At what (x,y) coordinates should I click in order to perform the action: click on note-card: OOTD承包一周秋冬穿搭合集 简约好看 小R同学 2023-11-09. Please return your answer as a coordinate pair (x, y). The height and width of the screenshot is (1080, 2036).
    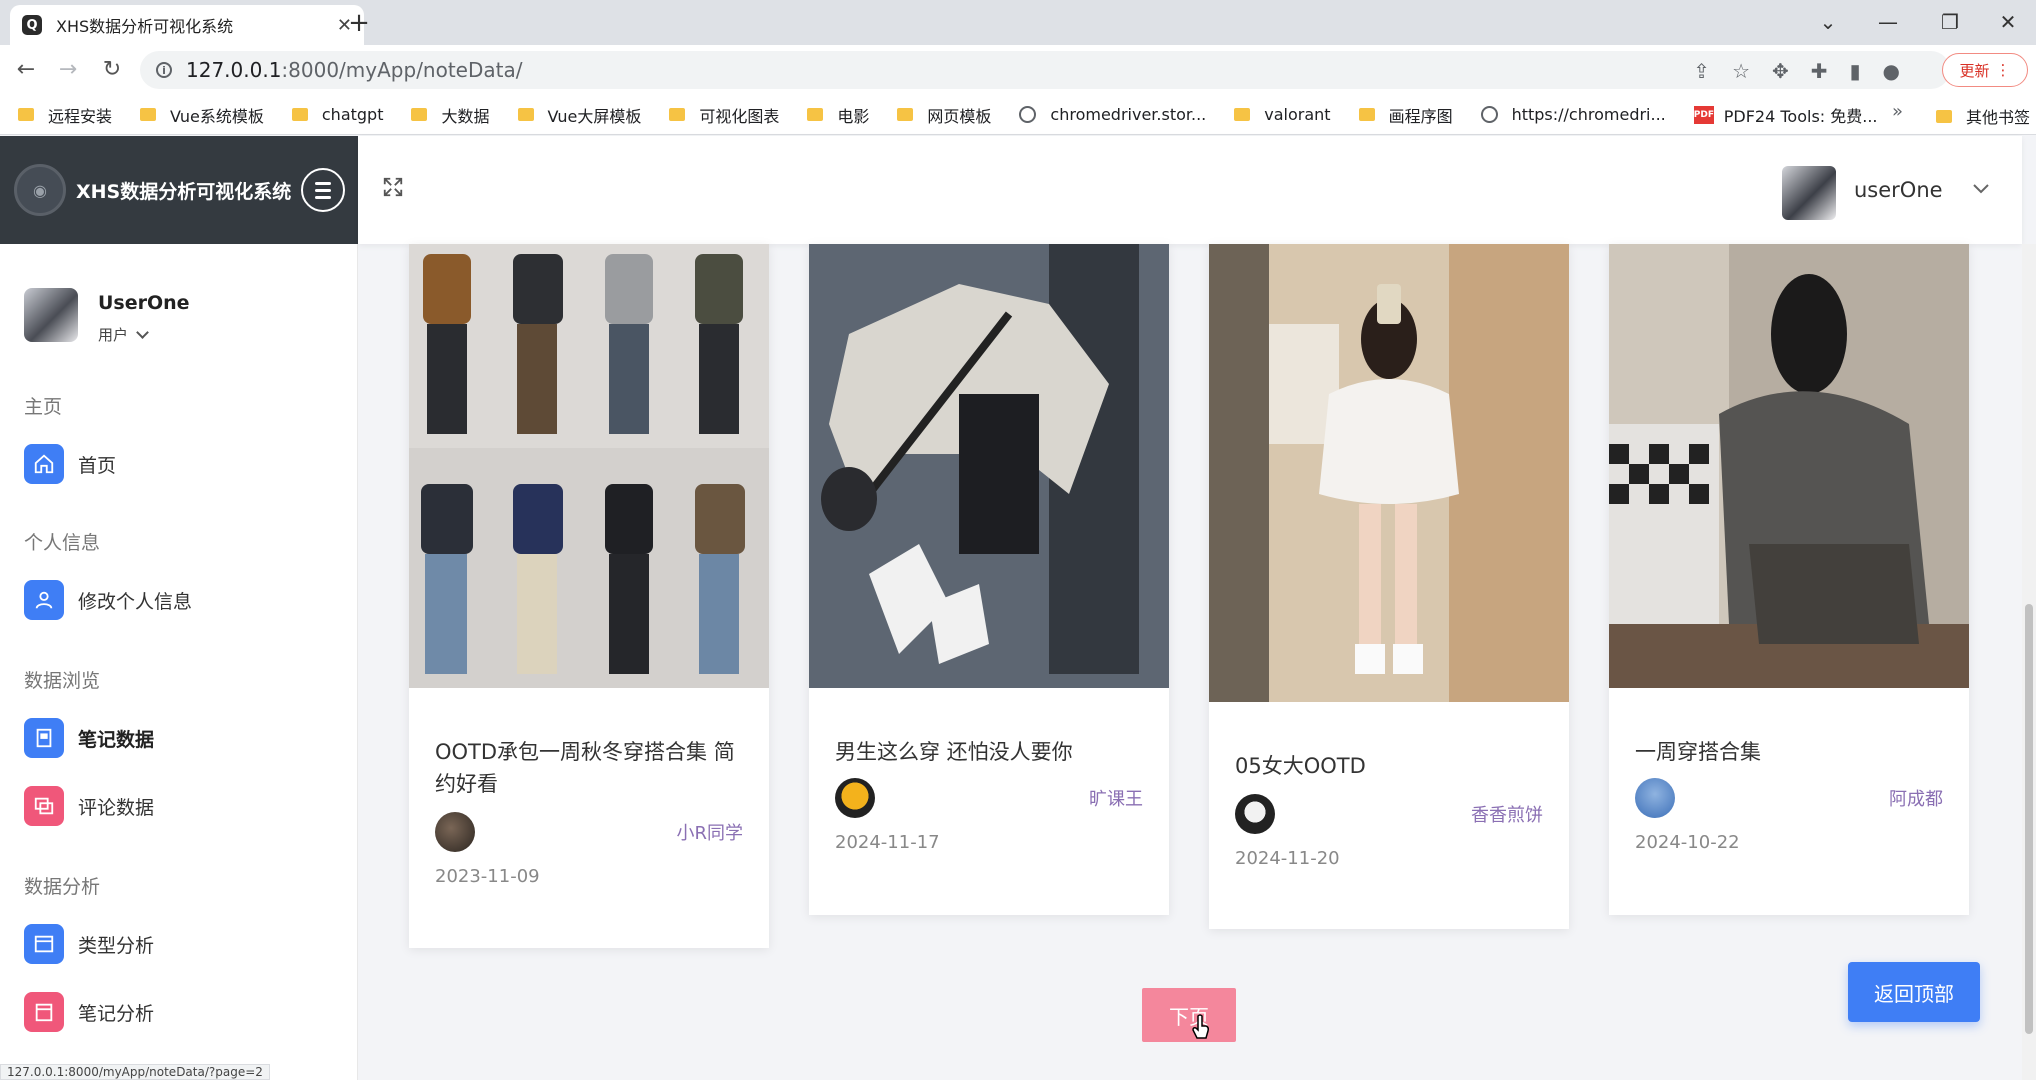
    Looking at the image, I should click on (589, 596).